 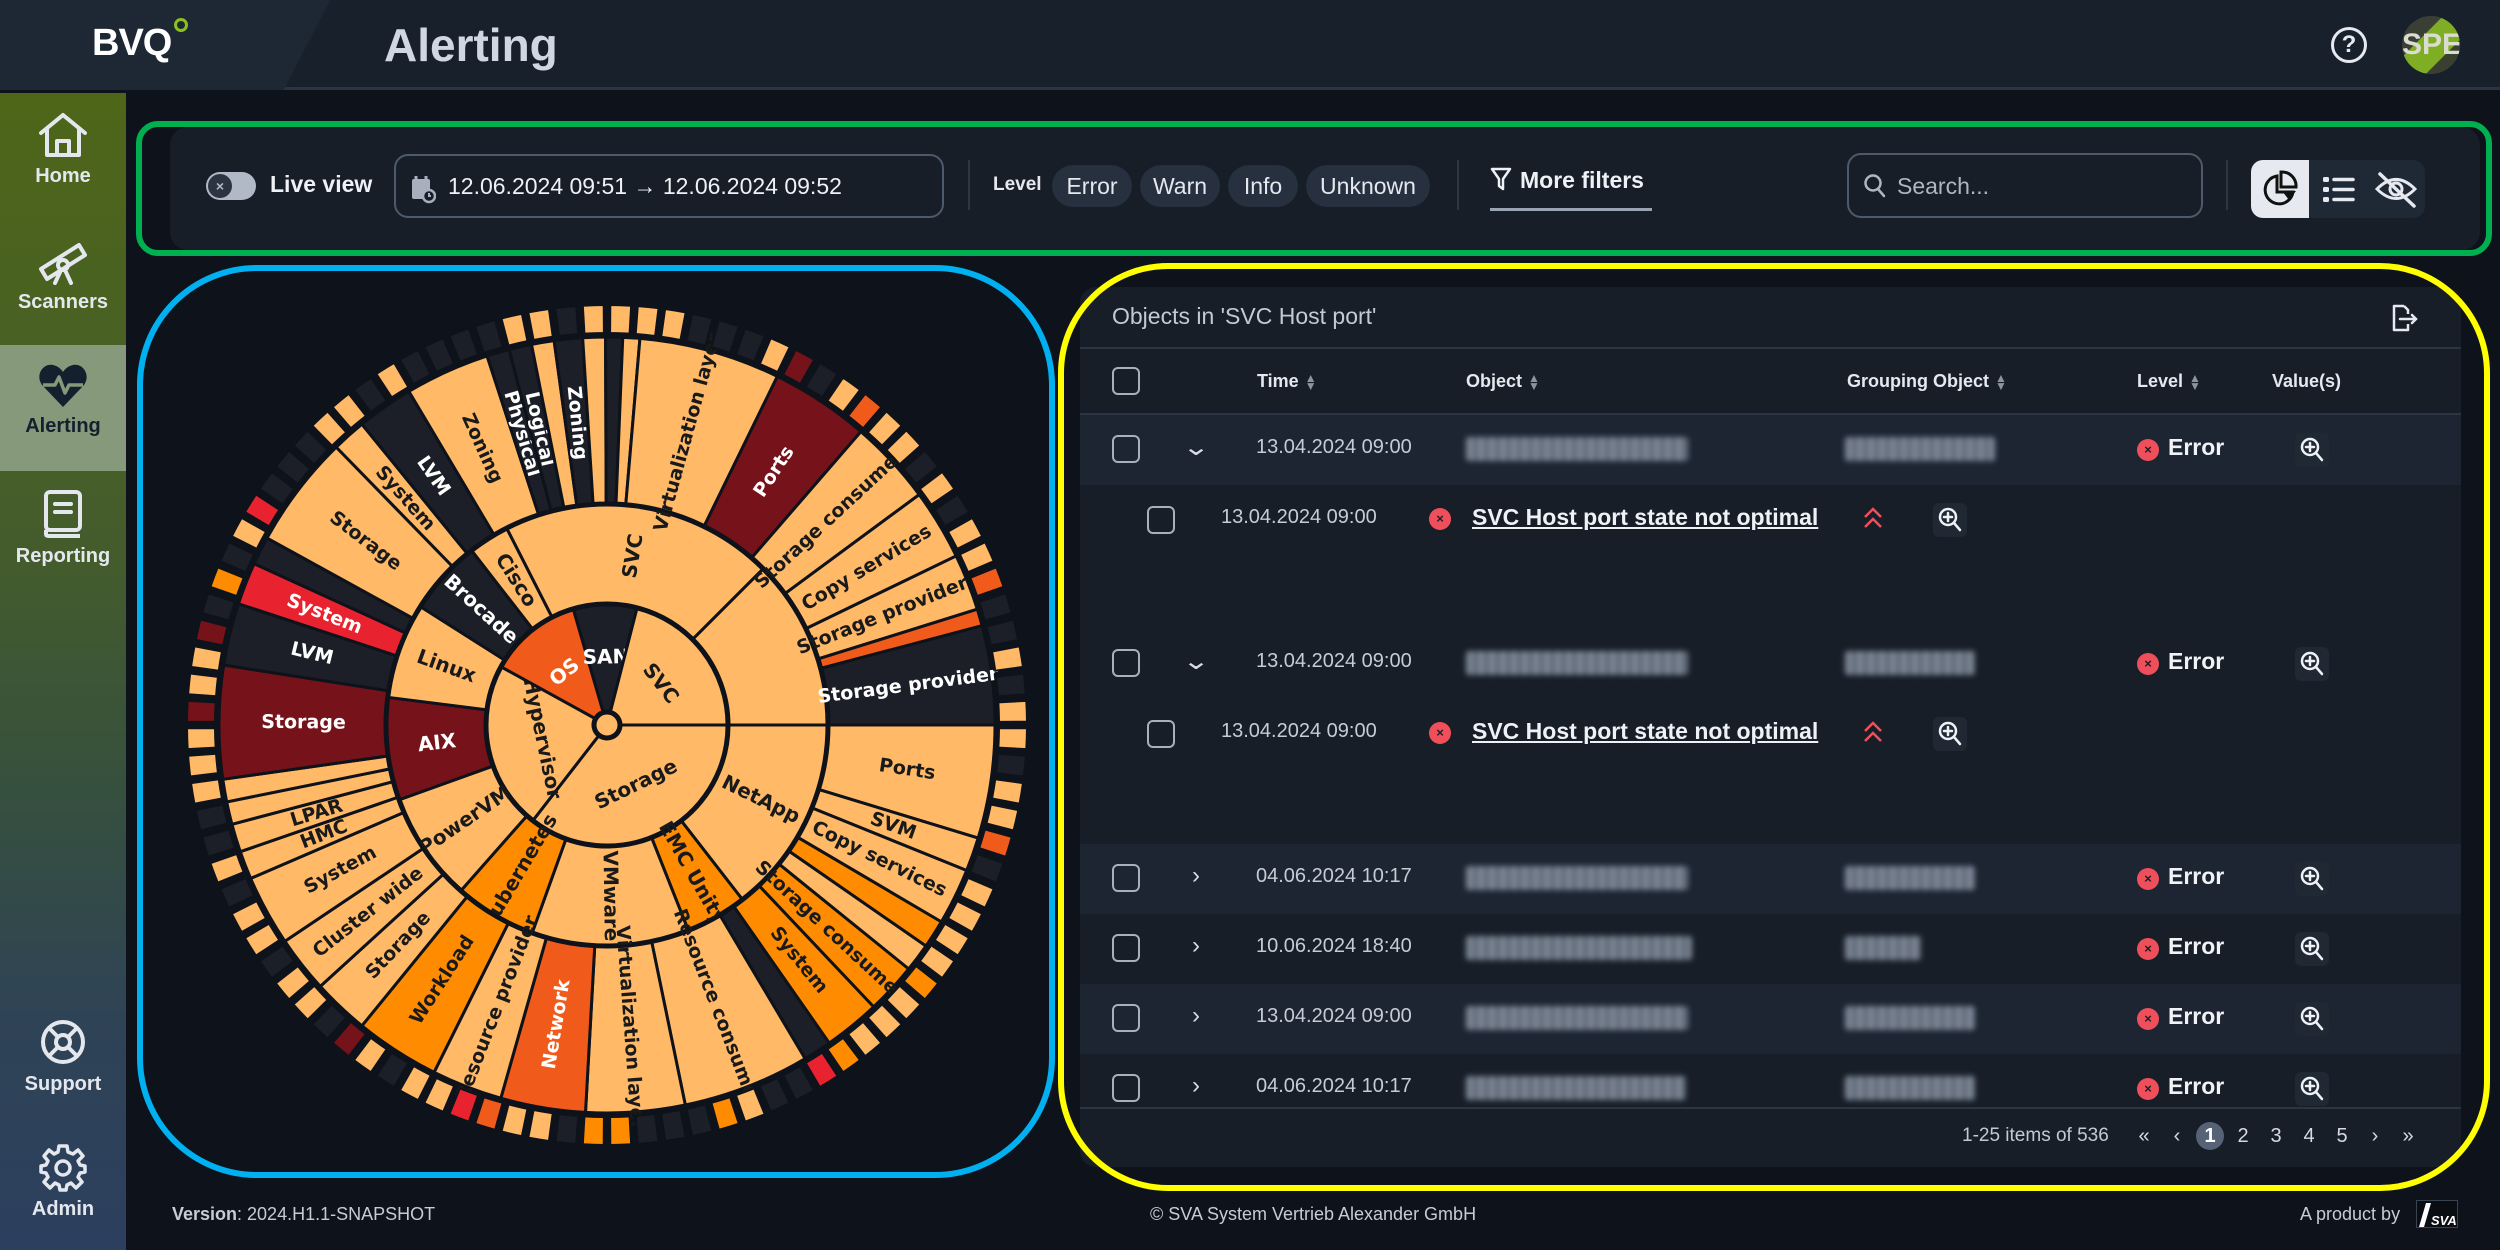 I want to click on copyright: © SVA System Vertrieb Alexander GmbH, so click(x=1313, y=1214).